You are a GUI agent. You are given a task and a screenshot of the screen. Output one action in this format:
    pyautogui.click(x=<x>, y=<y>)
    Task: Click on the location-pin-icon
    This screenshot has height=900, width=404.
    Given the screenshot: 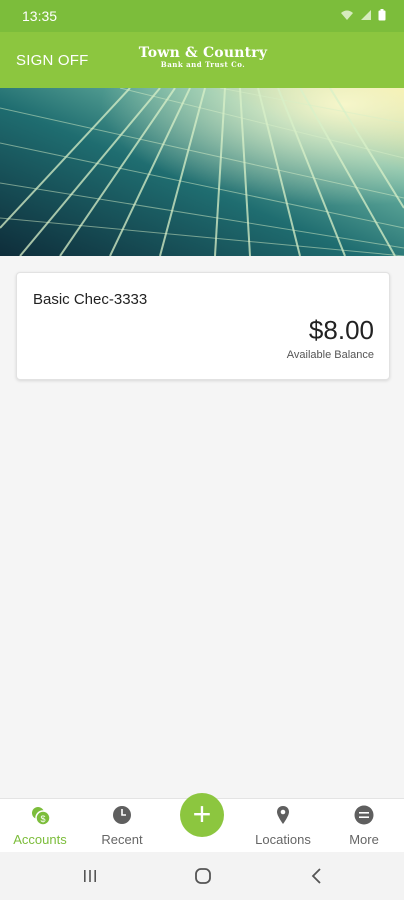 What is the action you would take?
    pyautogui.click(x=283, y=815)
    